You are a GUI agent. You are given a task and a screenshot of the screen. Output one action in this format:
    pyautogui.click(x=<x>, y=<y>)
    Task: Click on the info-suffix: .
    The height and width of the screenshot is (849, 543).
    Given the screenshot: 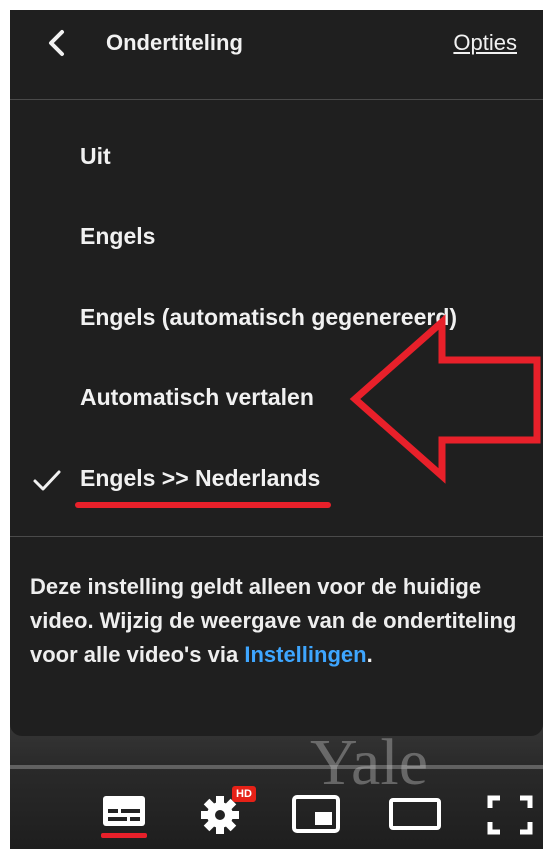 What is the action you would take?
    pyautogui.click(x=369, y=654)
    